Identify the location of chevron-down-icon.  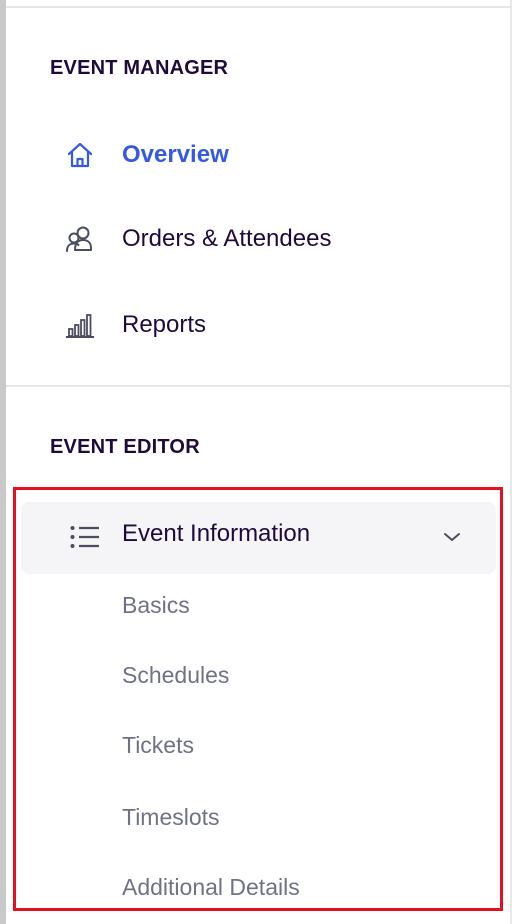
(452, 537).